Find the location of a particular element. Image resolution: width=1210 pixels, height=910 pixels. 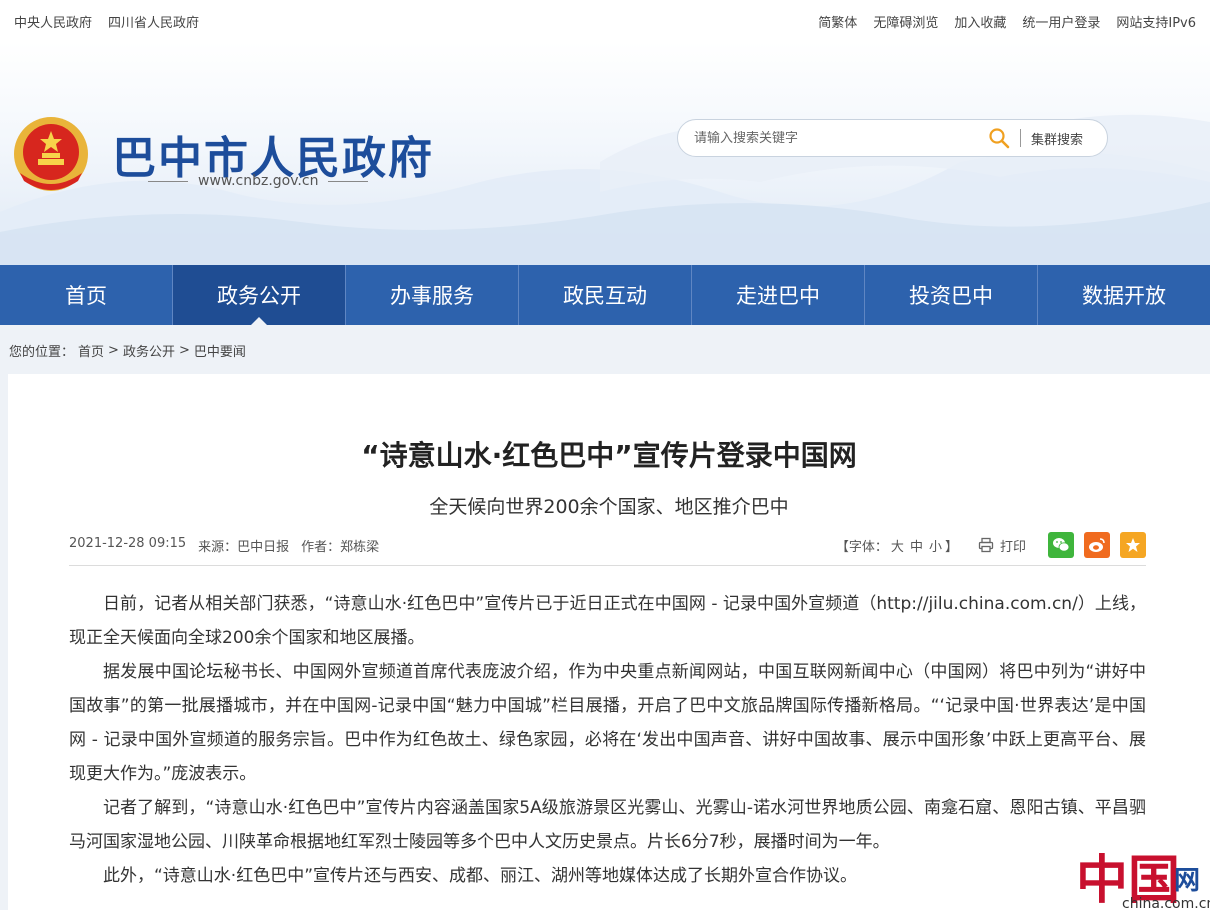

share-wechat-button is located at coordinates (1061, 545).